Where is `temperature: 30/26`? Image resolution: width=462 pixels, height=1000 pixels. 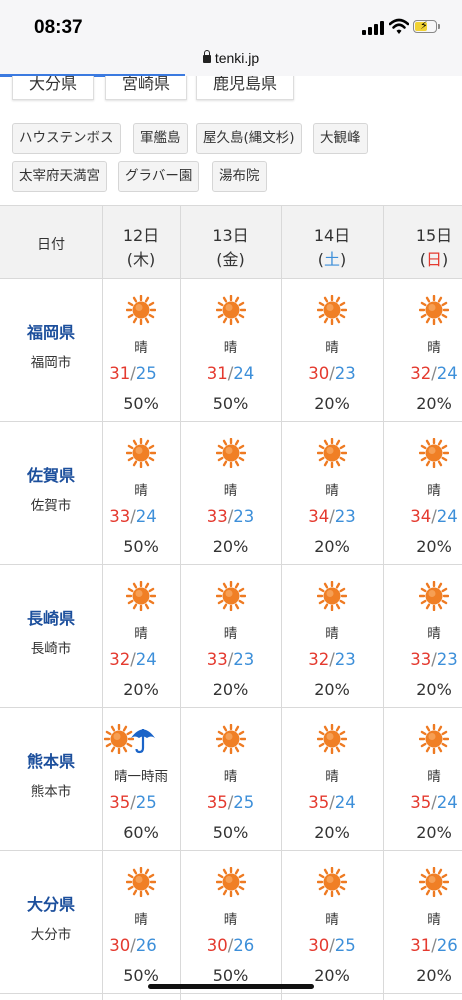 temperature: 30/26 is located at coordinates (230, 945).